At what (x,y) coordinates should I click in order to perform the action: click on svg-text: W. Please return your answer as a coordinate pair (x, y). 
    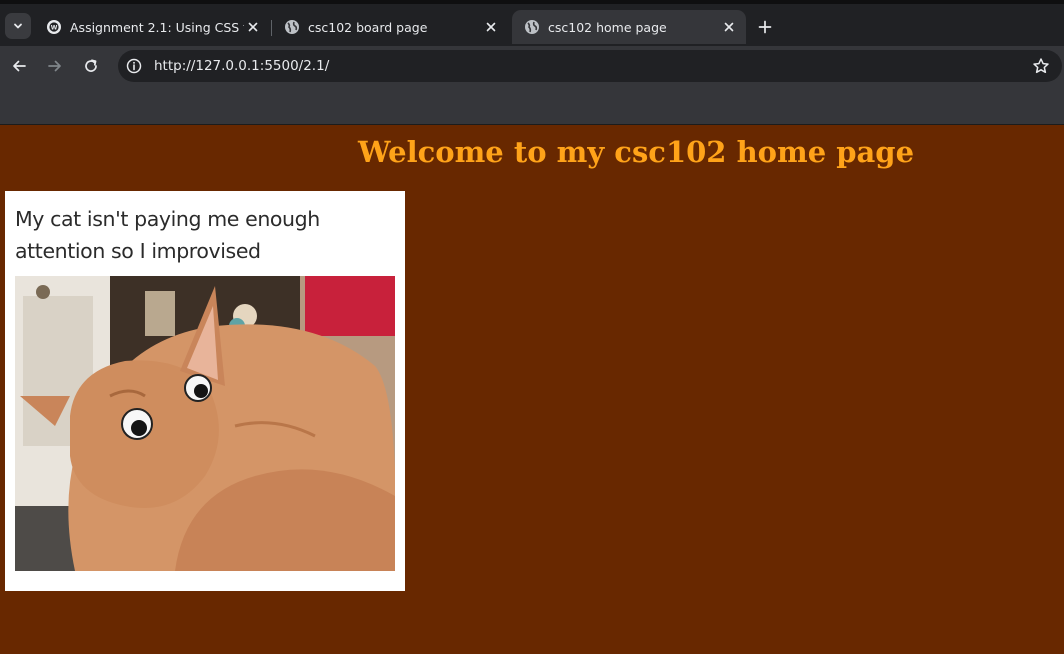
    Looking at the image, I should click on (54, 28).